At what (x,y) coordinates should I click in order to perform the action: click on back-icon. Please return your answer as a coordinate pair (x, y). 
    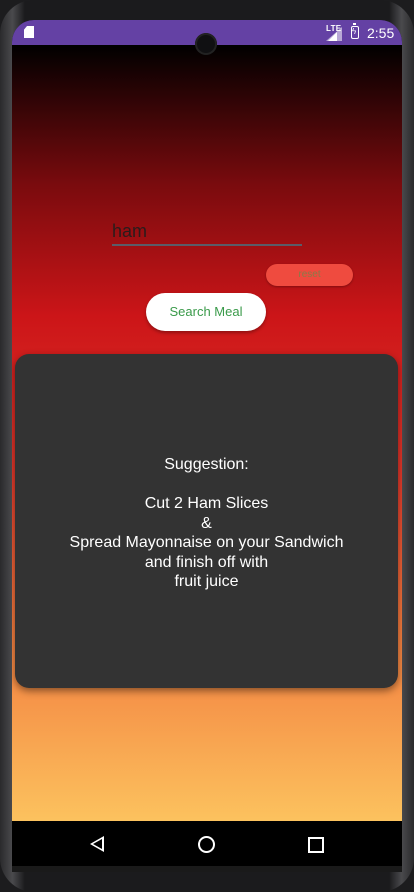
    Looking at the image, I should click on (97, 844).